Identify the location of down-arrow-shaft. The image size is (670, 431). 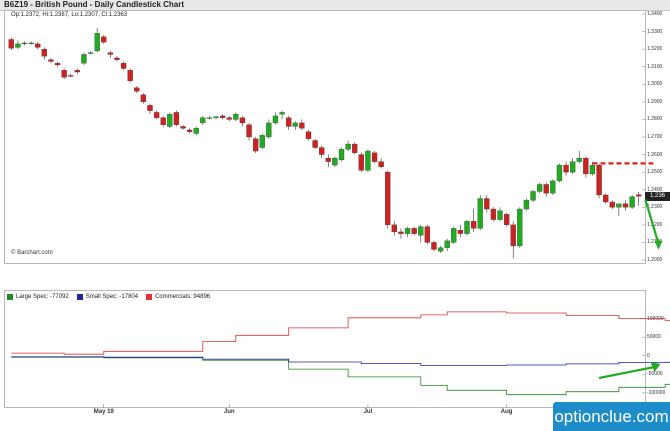
(652, 222).